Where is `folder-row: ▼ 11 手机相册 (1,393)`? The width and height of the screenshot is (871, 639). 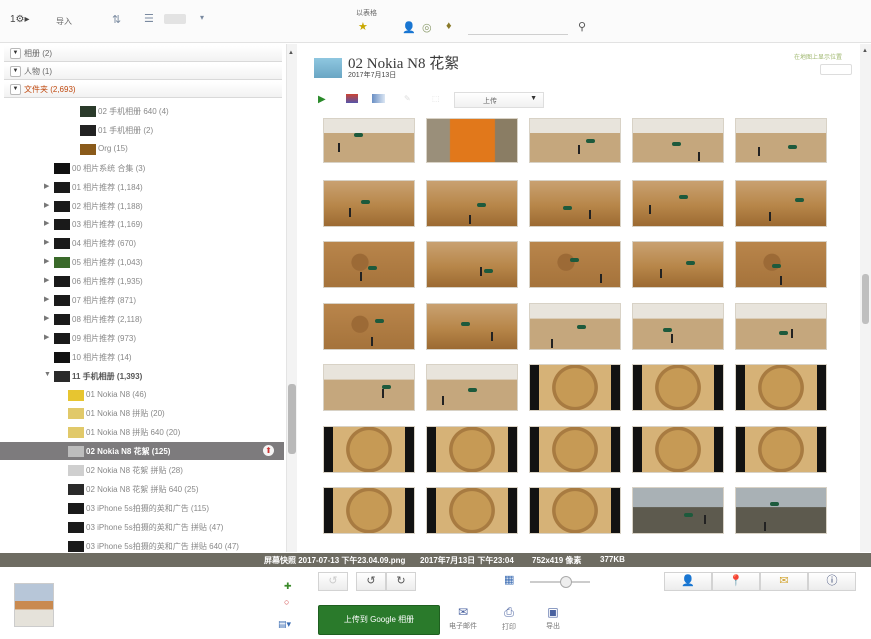
folder-row: ▼ 11 手机相册 (1,393) is located at coordinates (142, 376).